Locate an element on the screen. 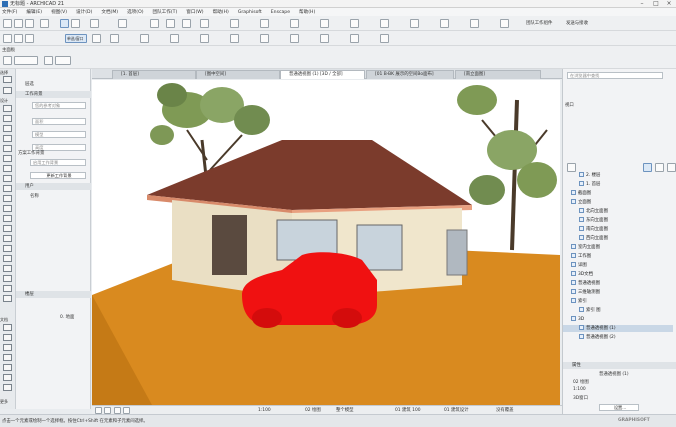 The width and height of the screenshot is (676, 427). label-tool-icon is located at coordinates (7, 357).